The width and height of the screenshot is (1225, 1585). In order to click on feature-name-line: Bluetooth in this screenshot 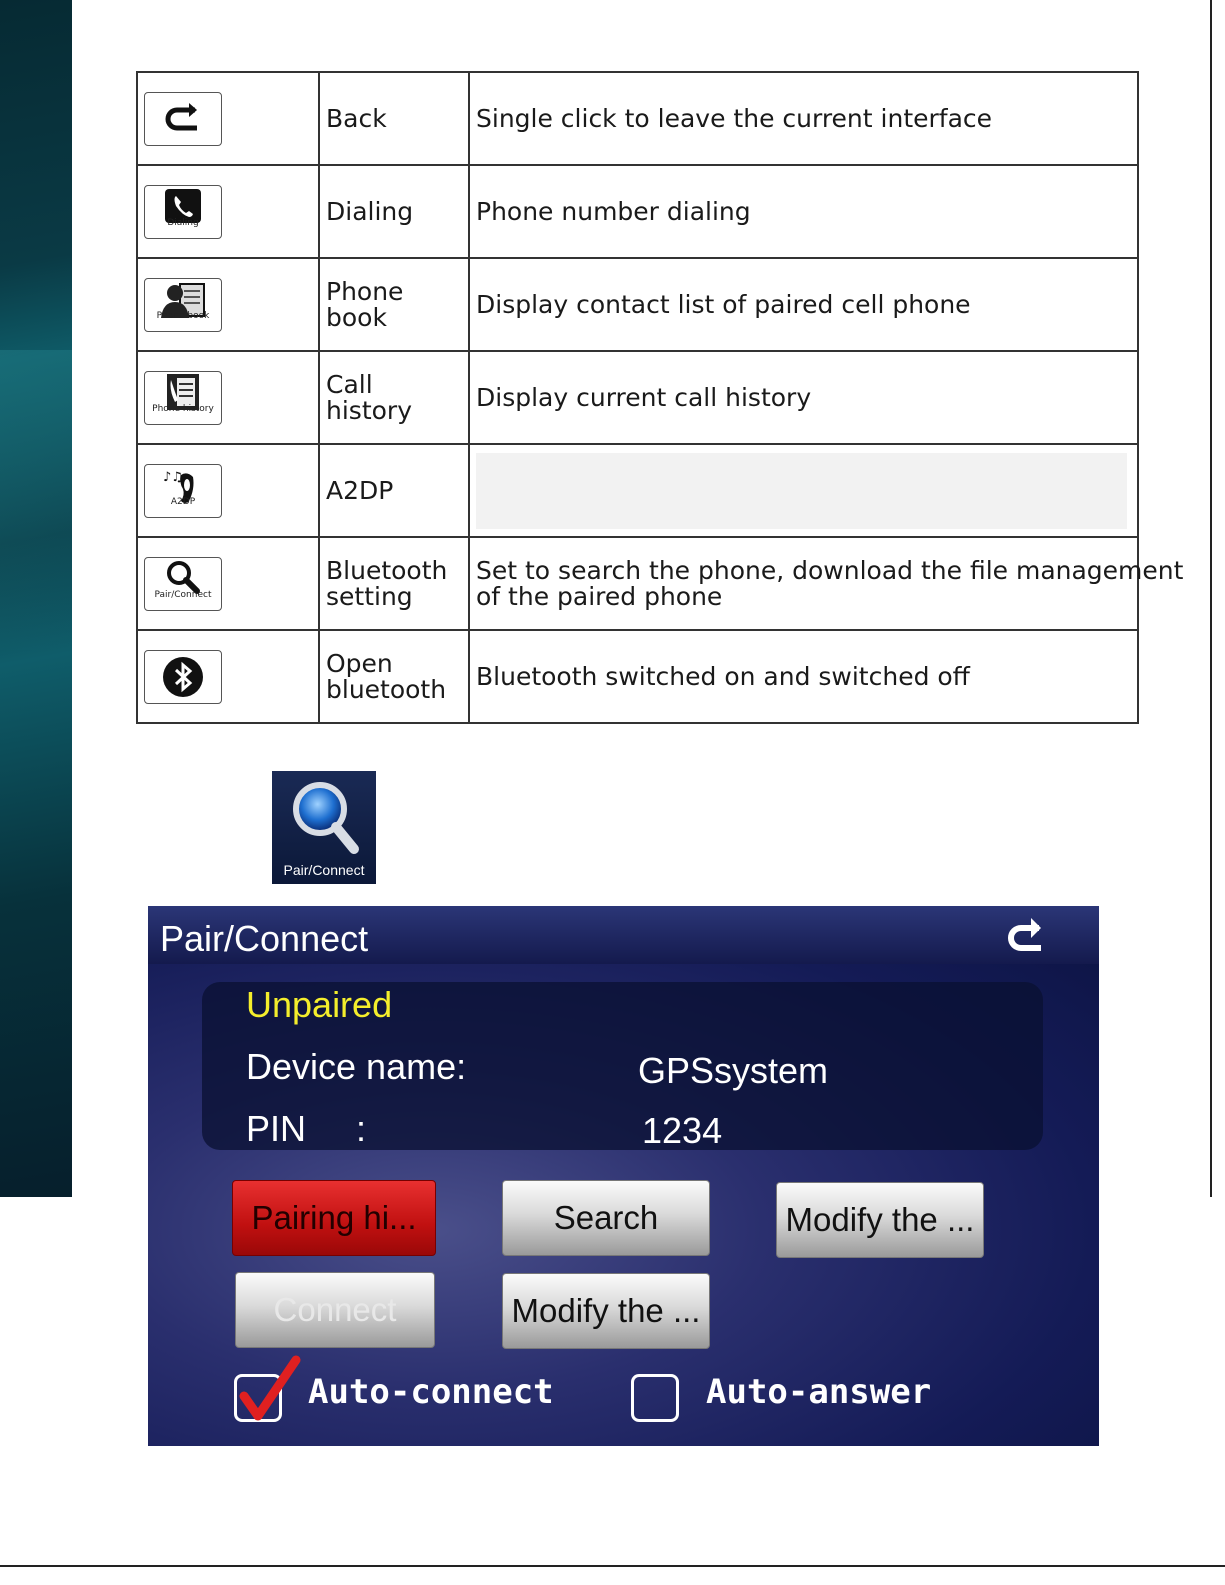, I will do `click(387, 570)`.